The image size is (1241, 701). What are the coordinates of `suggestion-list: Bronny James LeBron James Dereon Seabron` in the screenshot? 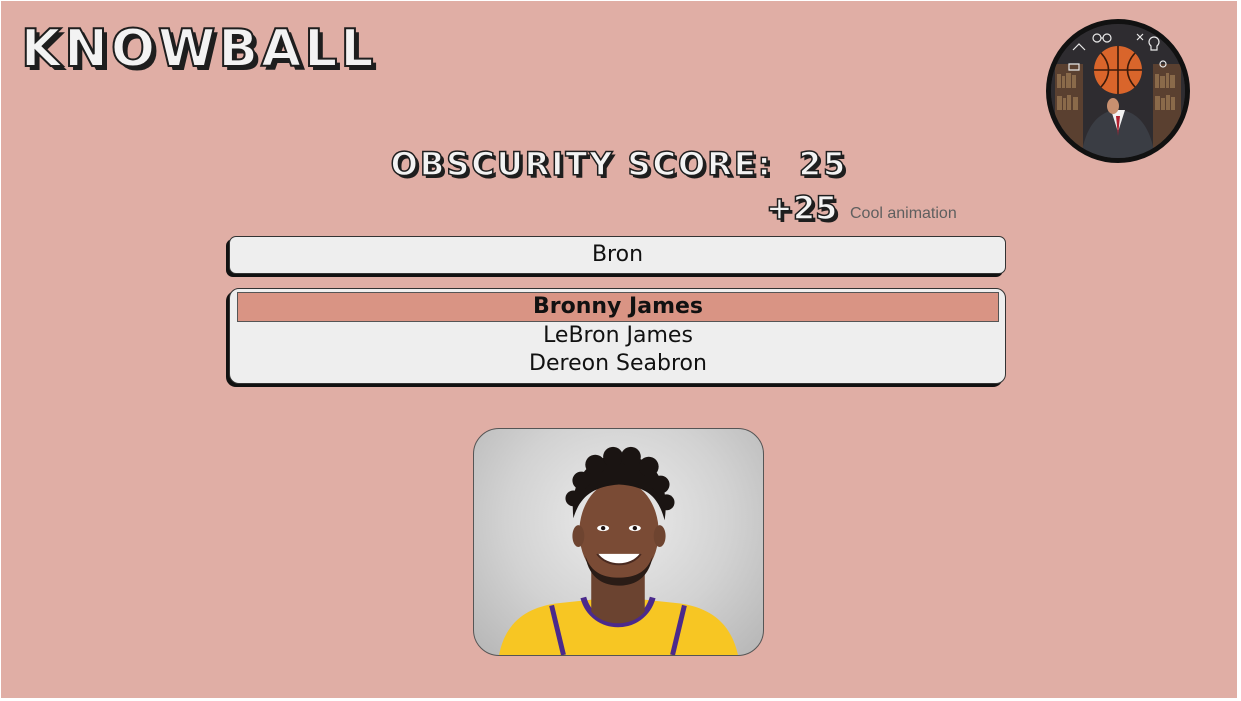 It's located at (617, 336).